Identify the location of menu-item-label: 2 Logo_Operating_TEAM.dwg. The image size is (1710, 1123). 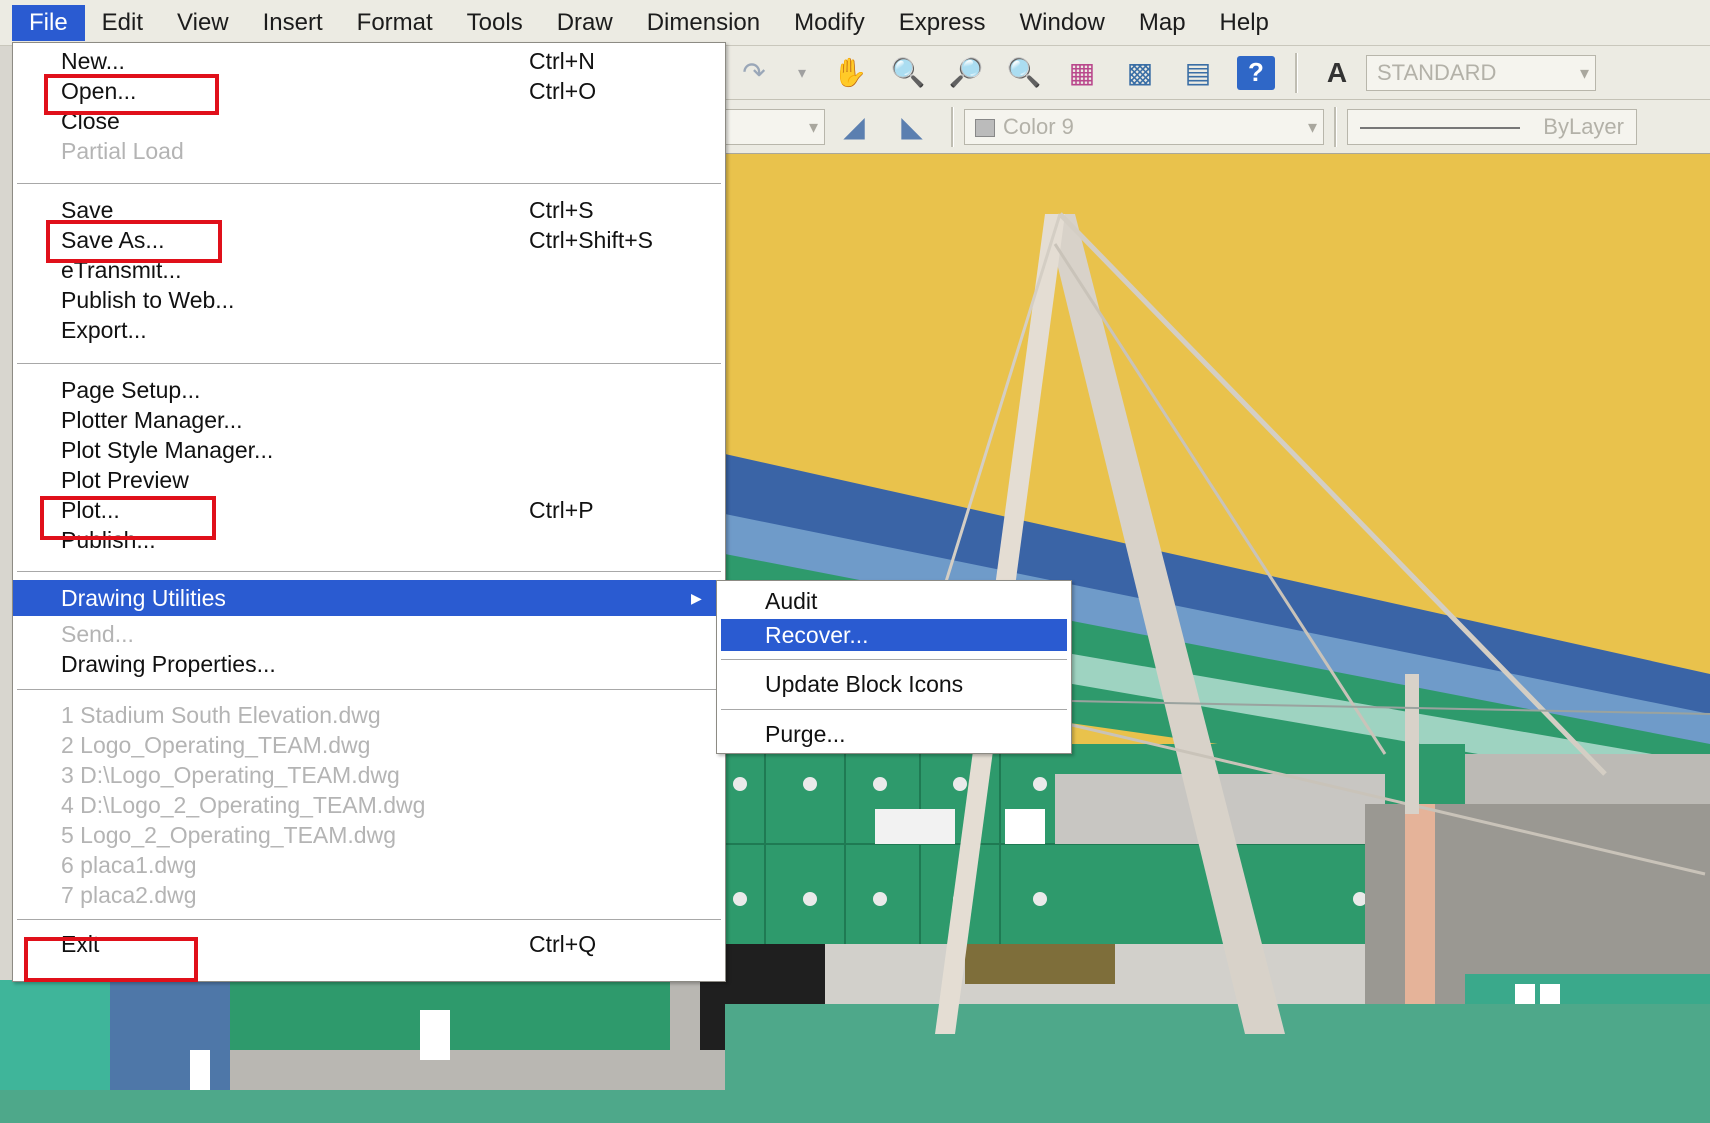
(216, 745).